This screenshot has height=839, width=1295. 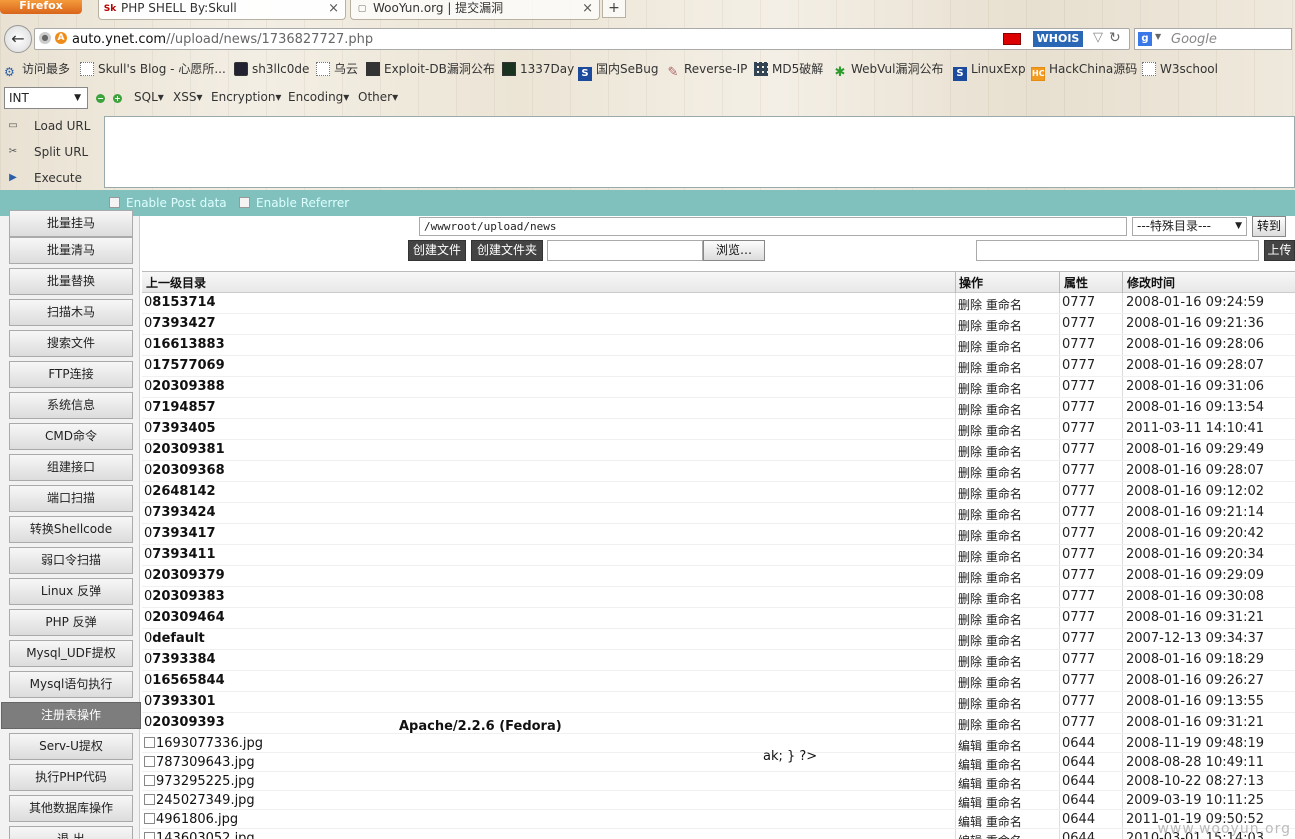 What do you see at coordinates (41, 7) in the screenshot?
I see `firefox-menu-button: Firefox` at bounding box center [41, 7].